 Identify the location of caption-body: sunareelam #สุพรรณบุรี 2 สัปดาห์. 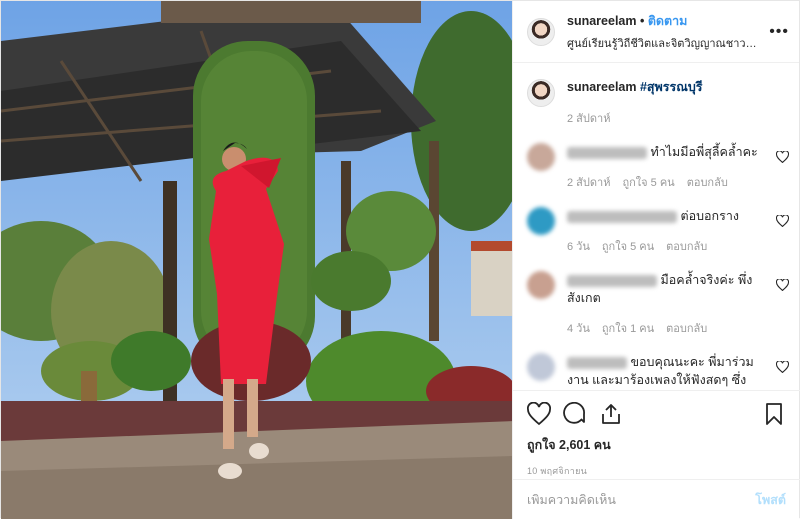
(678, 102).